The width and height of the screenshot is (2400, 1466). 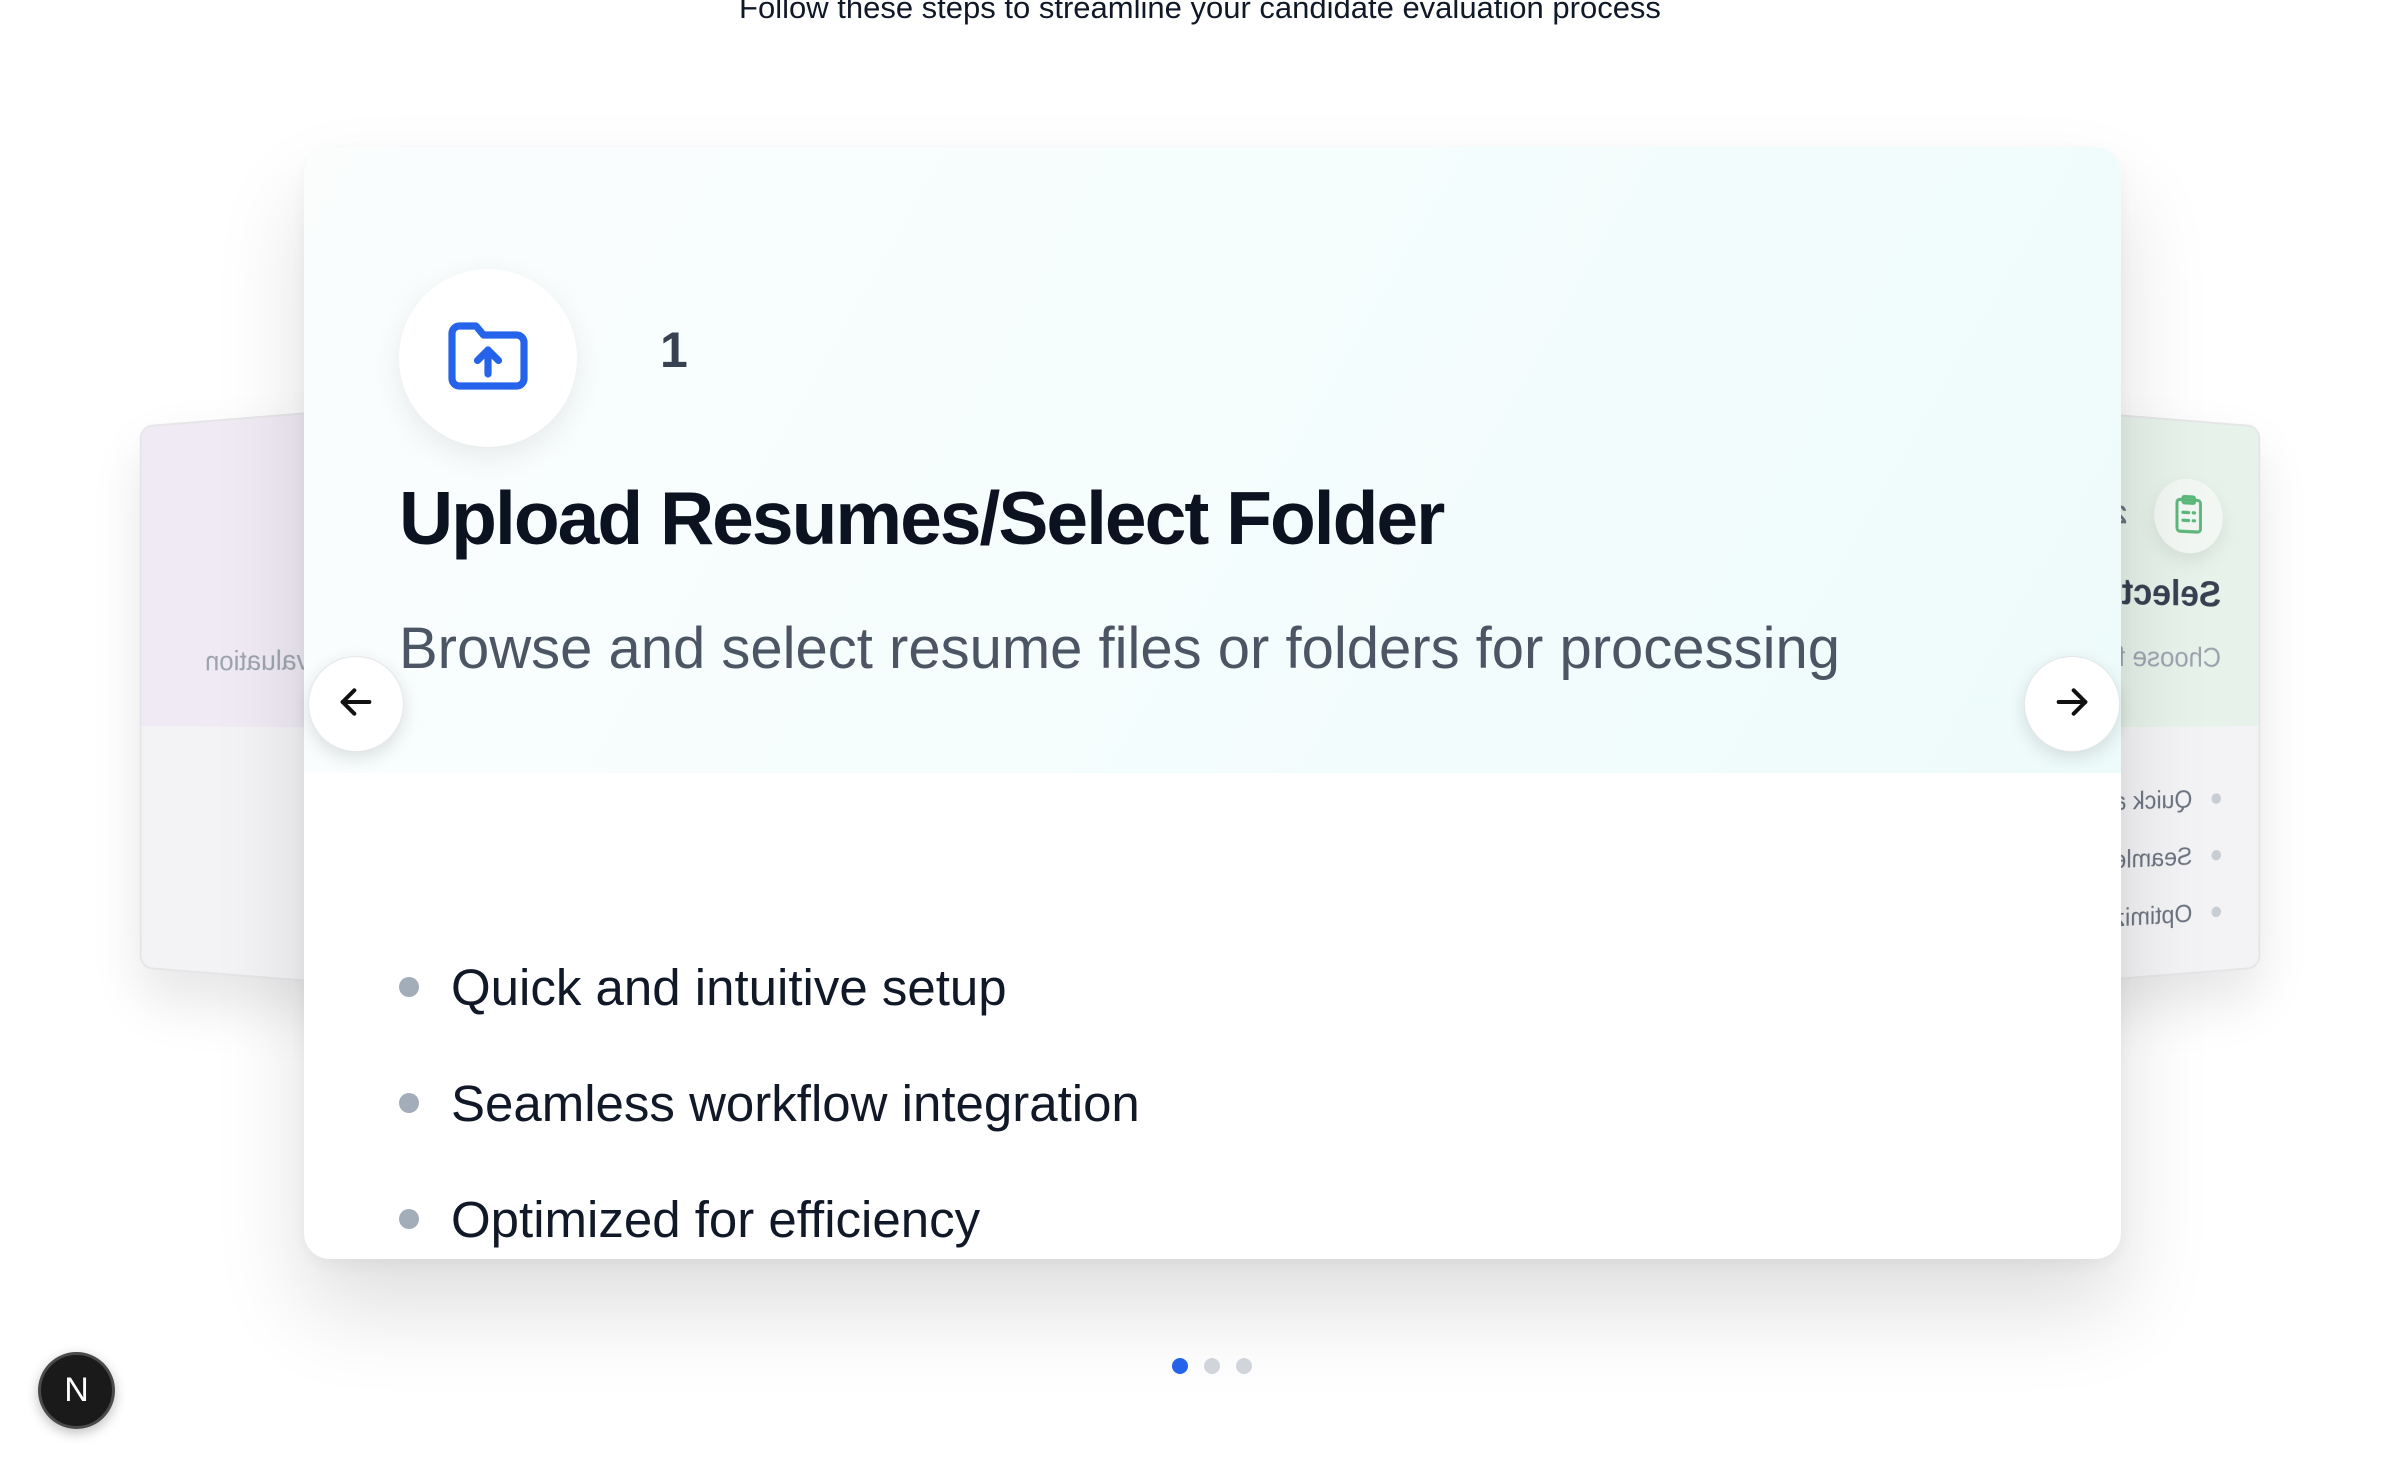 I want to click on previous-slide-button, so click(x=356, y=704).